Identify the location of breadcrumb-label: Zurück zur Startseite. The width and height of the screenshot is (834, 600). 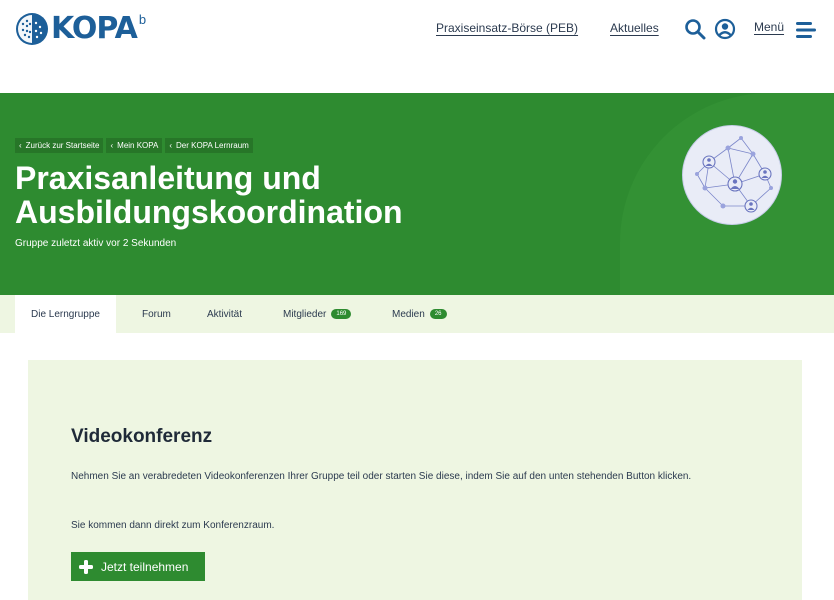
(62, 145).